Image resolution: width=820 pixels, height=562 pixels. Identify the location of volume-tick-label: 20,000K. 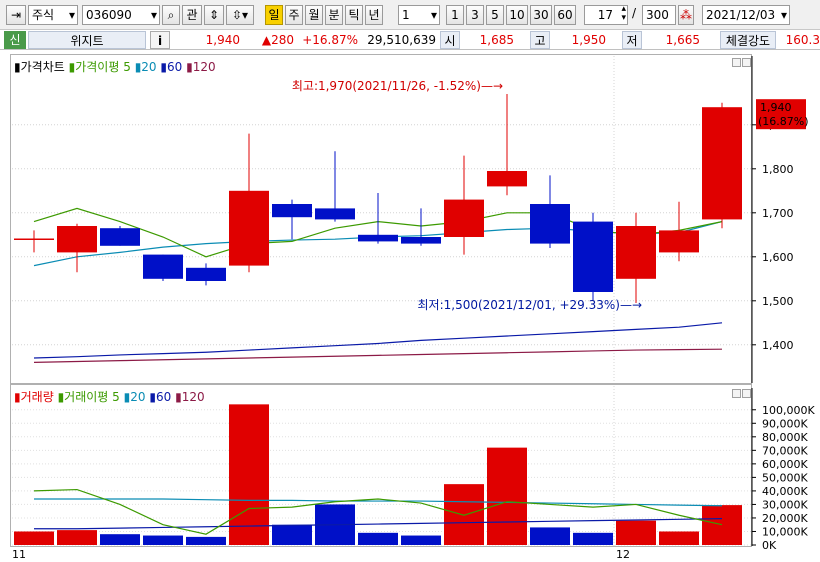
(785, 518).